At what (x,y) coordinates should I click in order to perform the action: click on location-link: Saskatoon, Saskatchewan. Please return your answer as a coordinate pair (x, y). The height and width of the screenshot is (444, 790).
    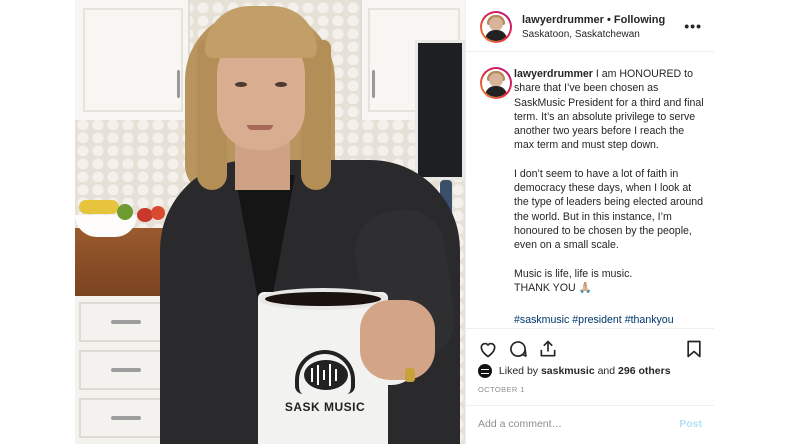
    Looking at the image, I should click on (581, 34).